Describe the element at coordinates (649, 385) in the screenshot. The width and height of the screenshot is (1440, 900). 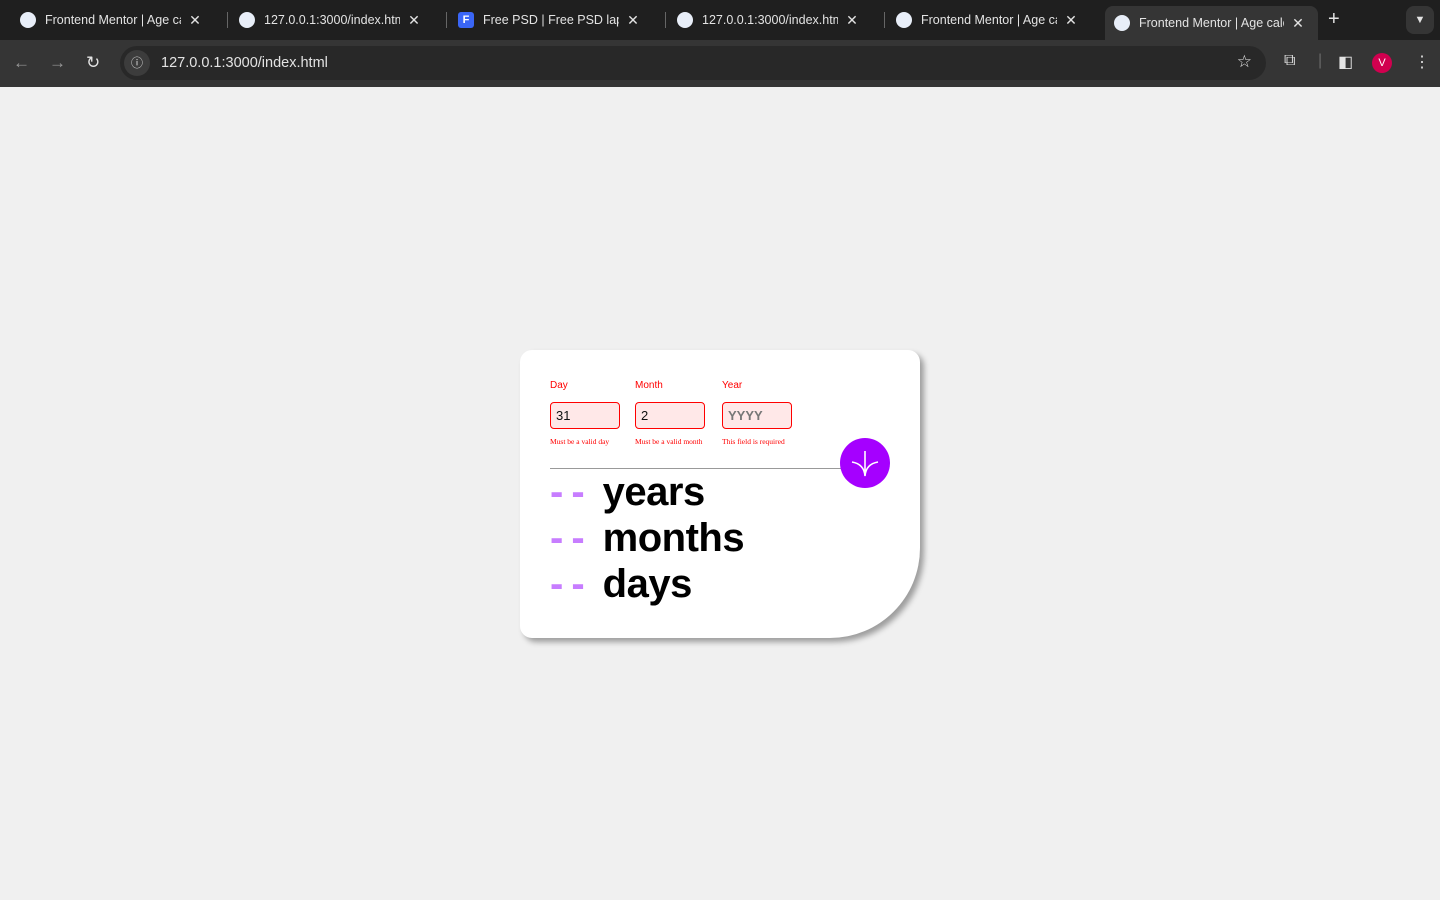
I see `month-label: Month` at that location.